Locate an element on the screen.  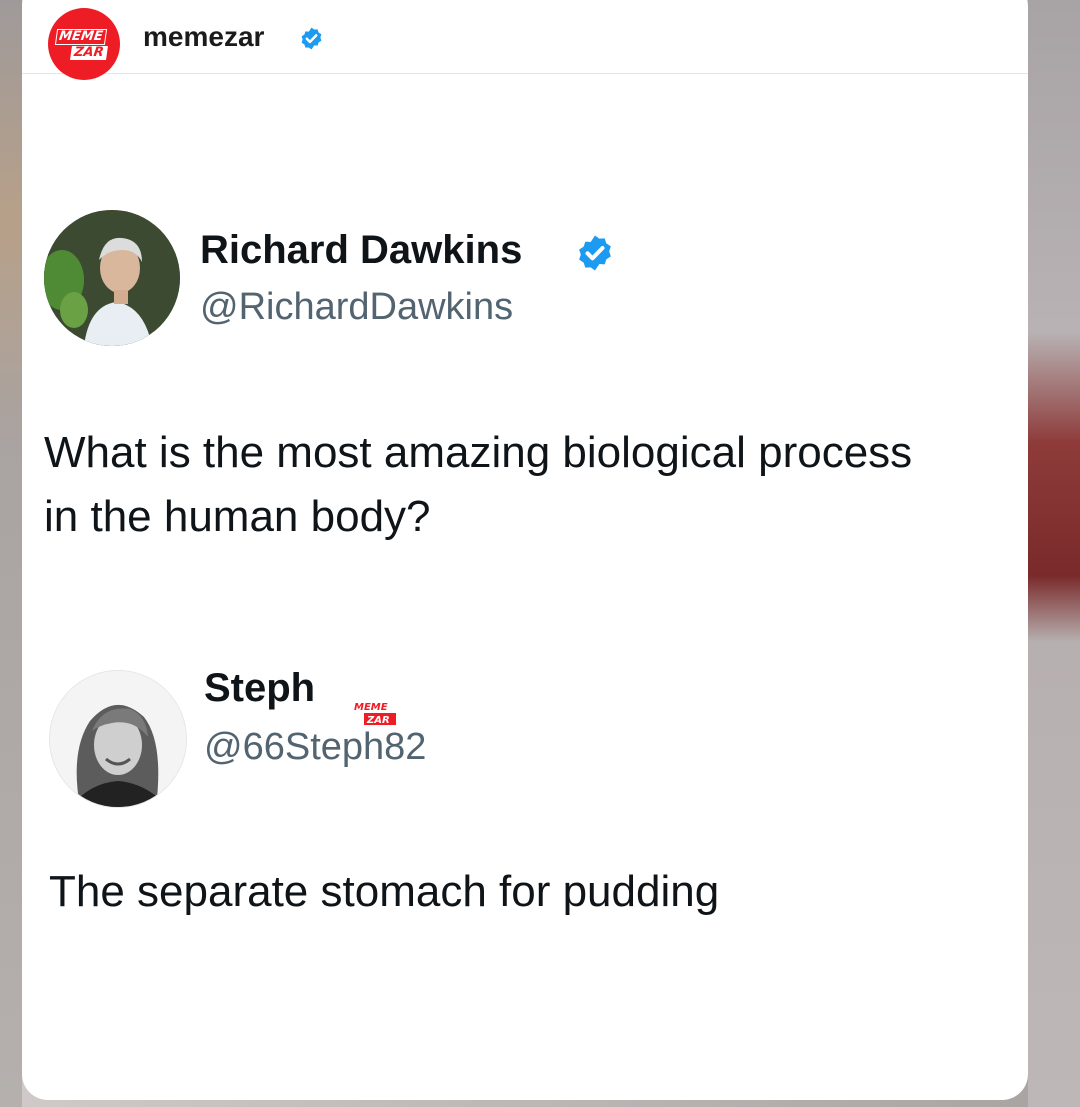
logo-text-top: MEME is located at coordinates (81, 36).